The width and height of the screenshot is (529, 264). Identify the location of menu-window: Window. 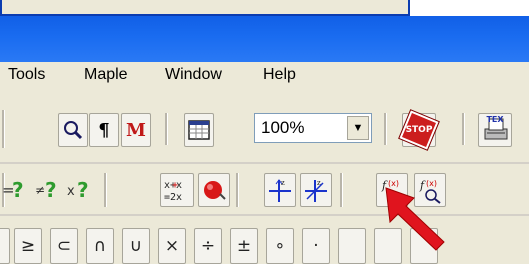
(193, 75).